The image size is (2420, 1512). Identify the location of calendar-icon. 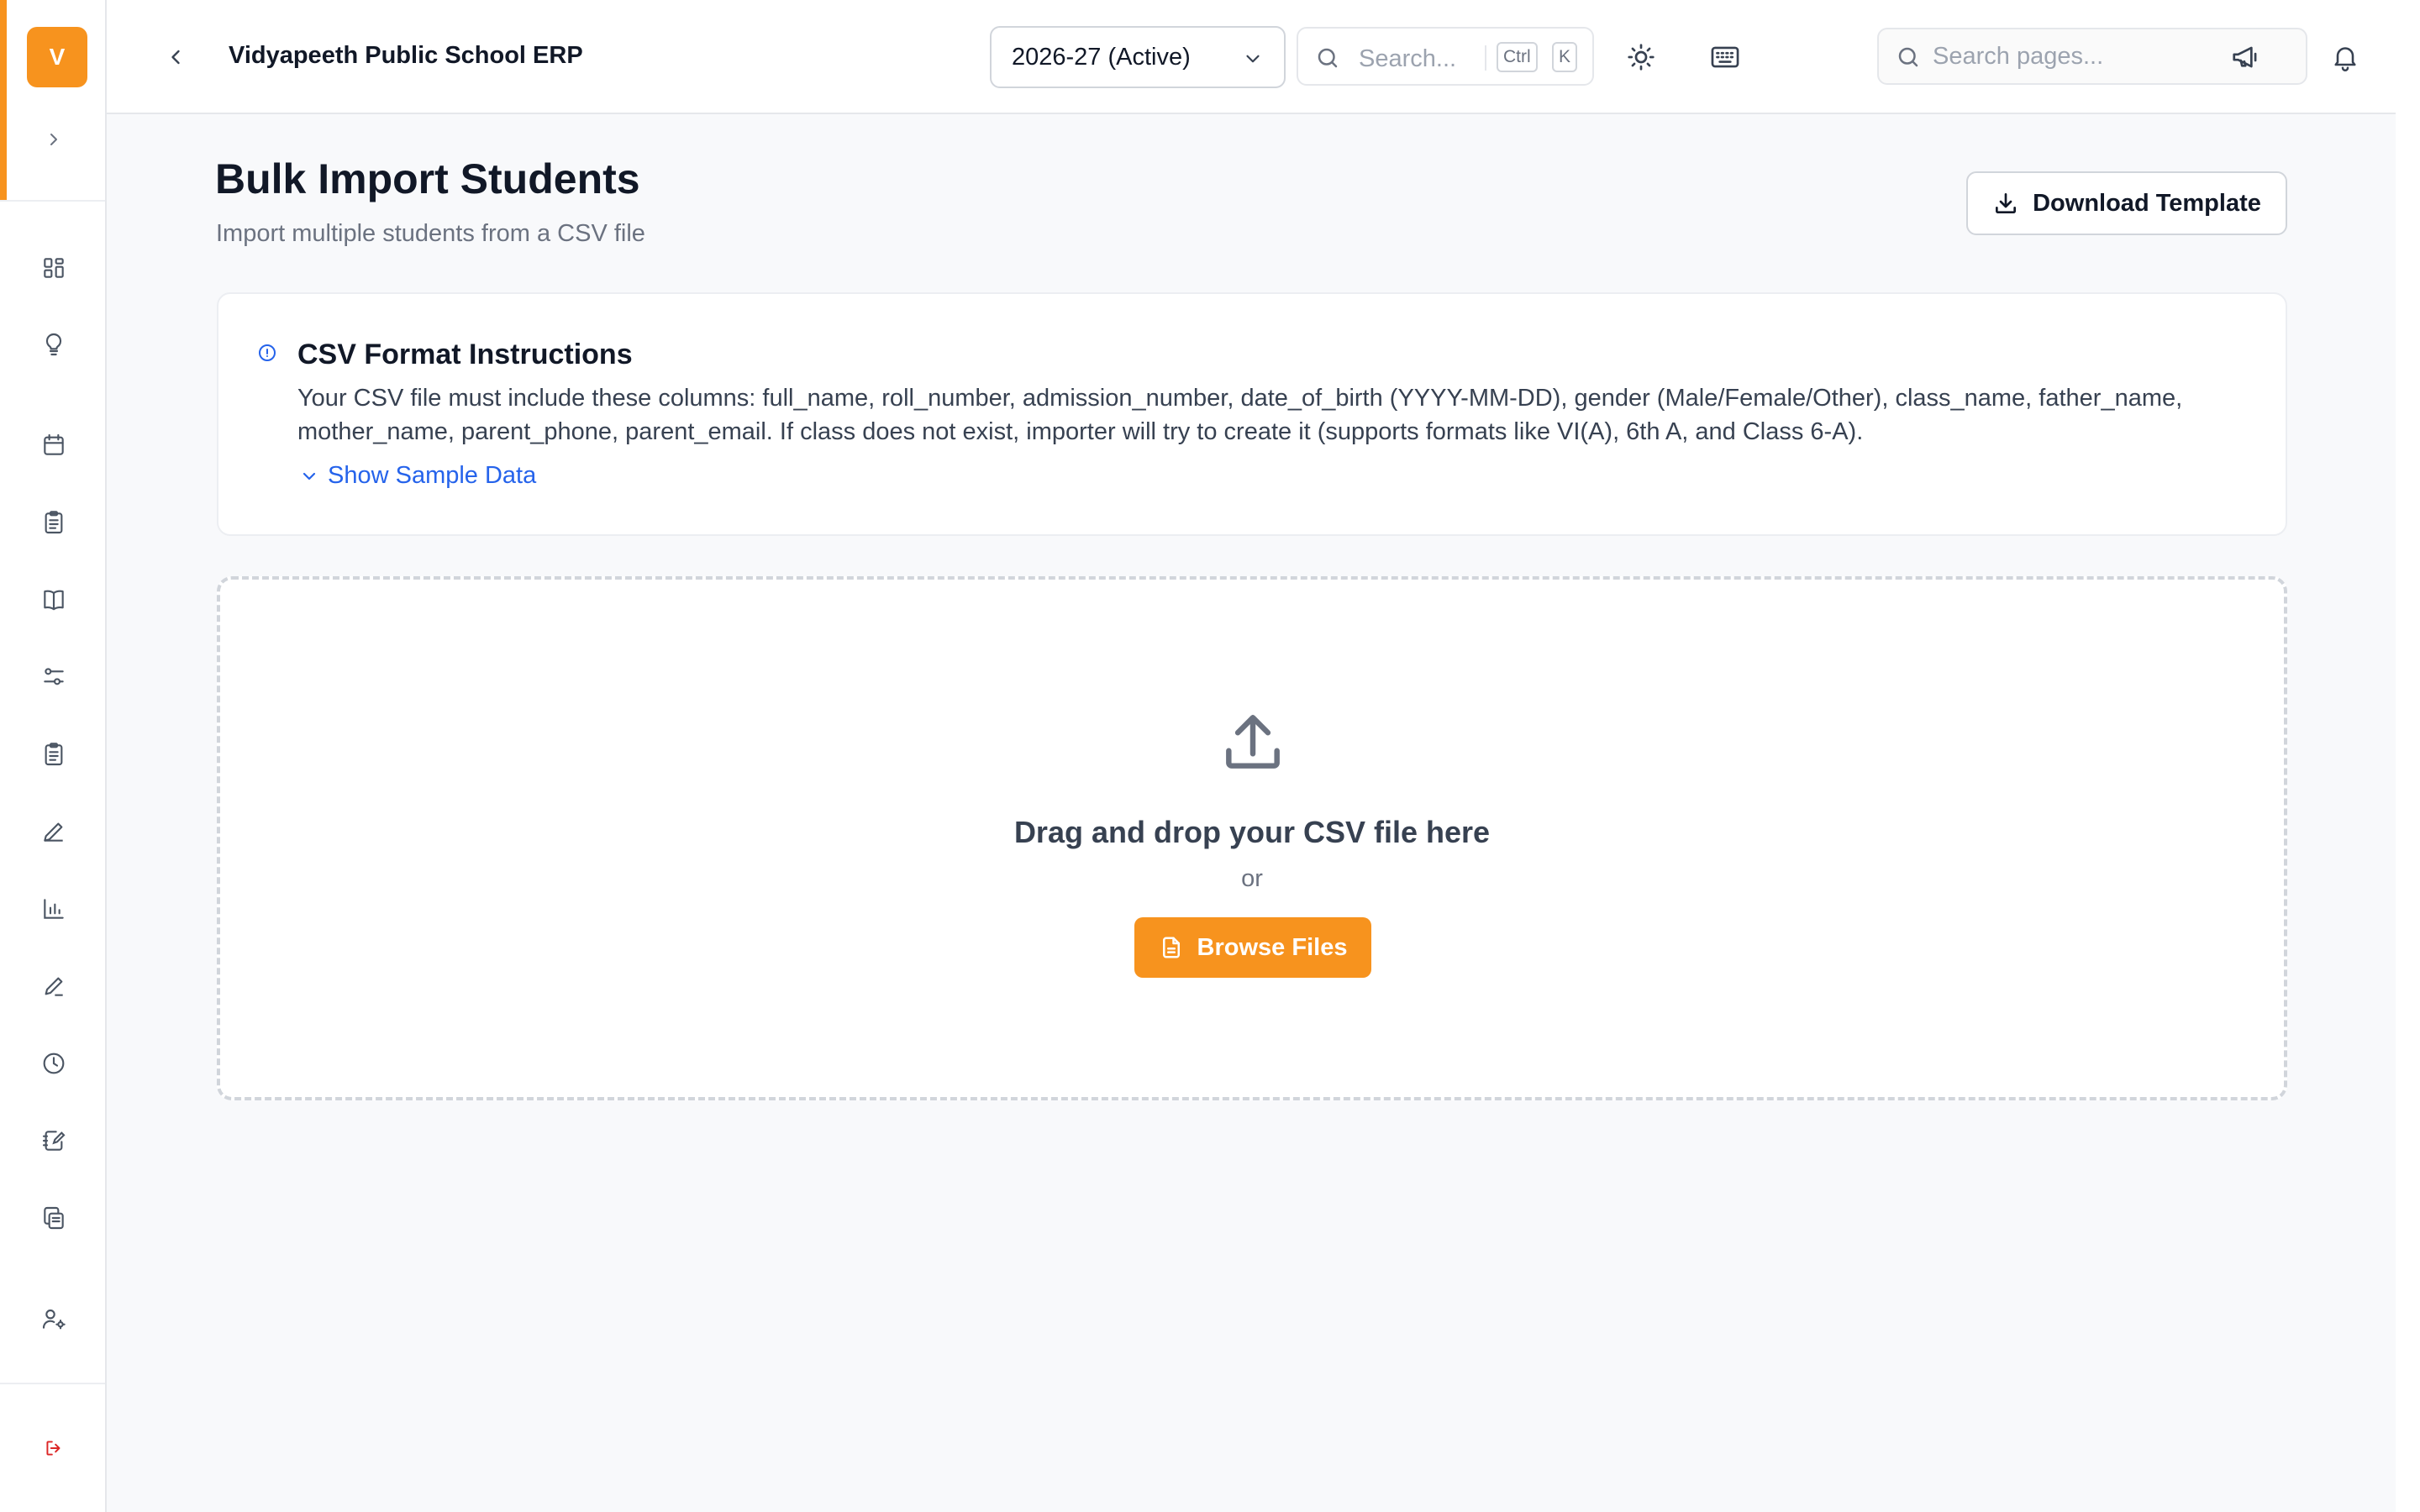
(54, 444).